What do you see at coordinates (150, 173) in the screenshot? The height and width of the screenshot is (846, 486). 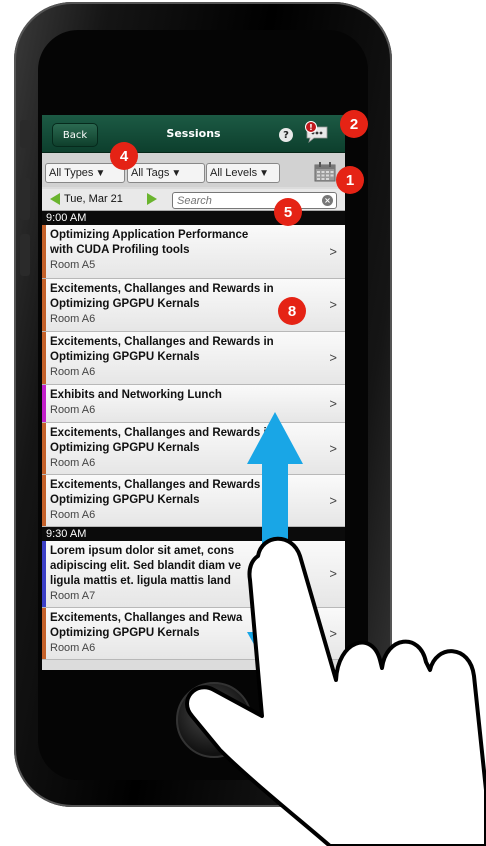 I see `tag-filter-label: All Tags` at bounding box center [150, 173].